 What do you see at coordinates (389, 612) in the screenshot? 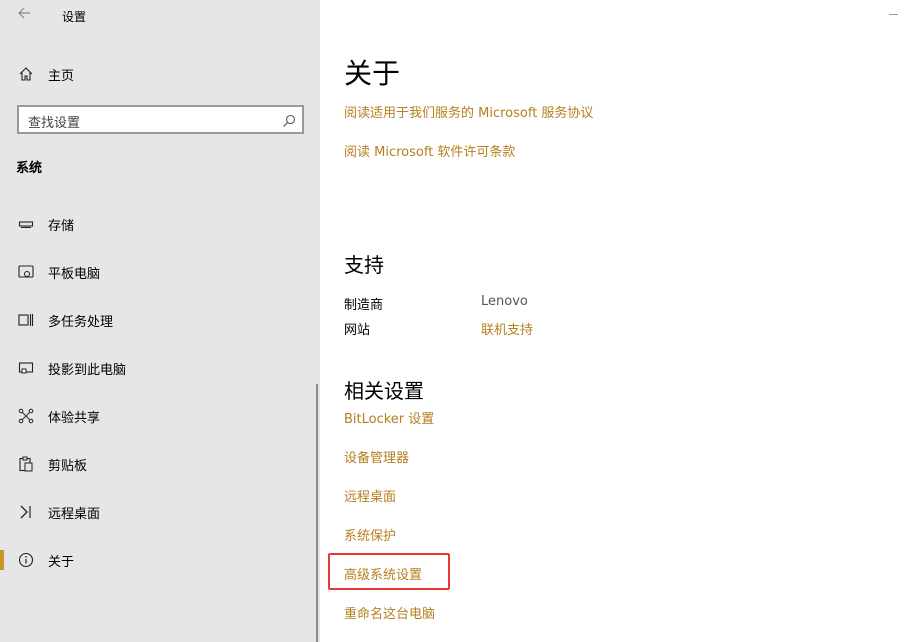
I see `rename-pc-link: 重命名这台电脑` at bounding box center [389, 612].